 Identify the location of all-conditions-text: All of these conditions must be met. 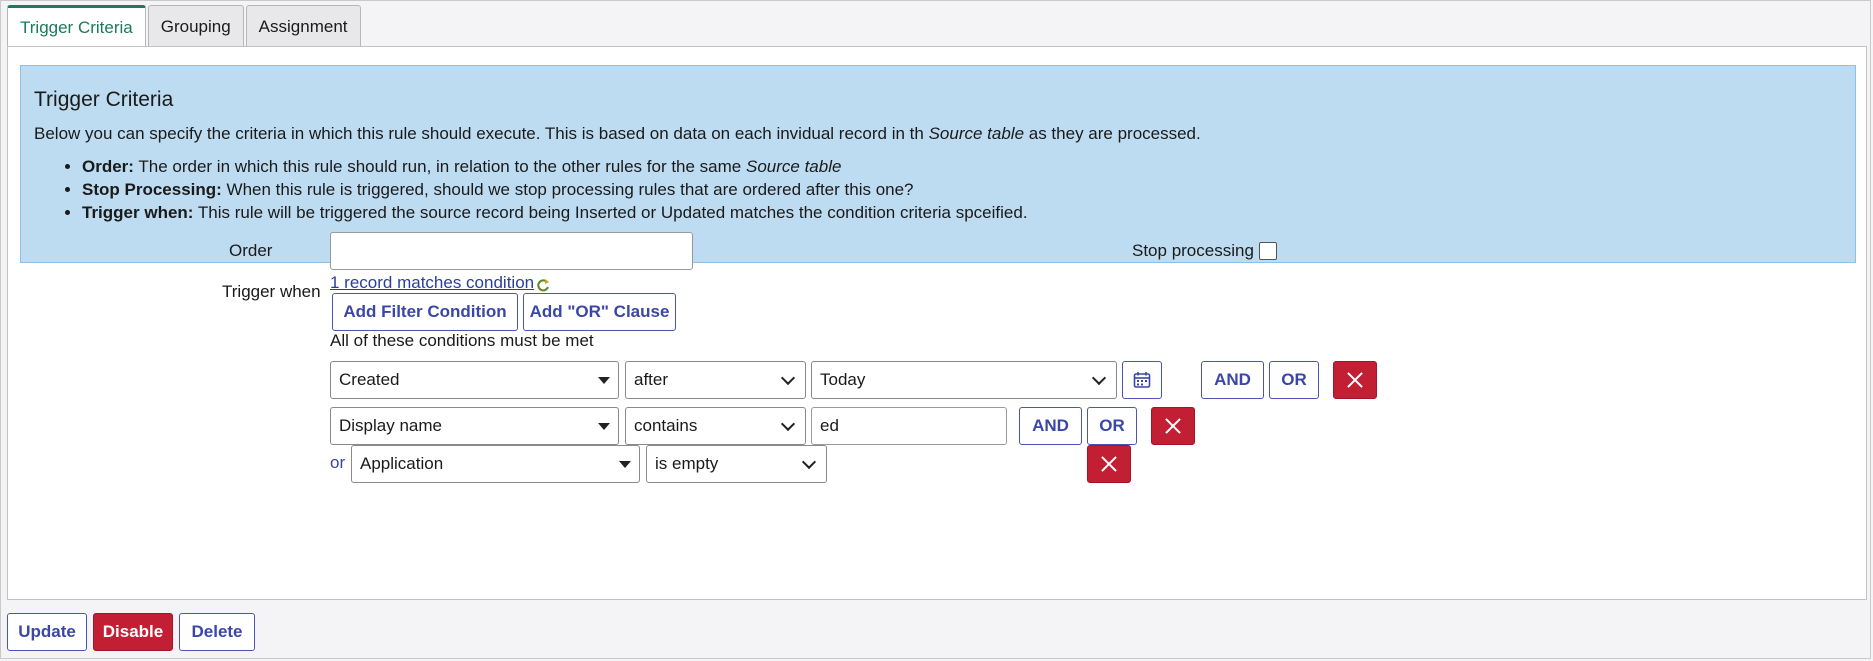
(462, 340).